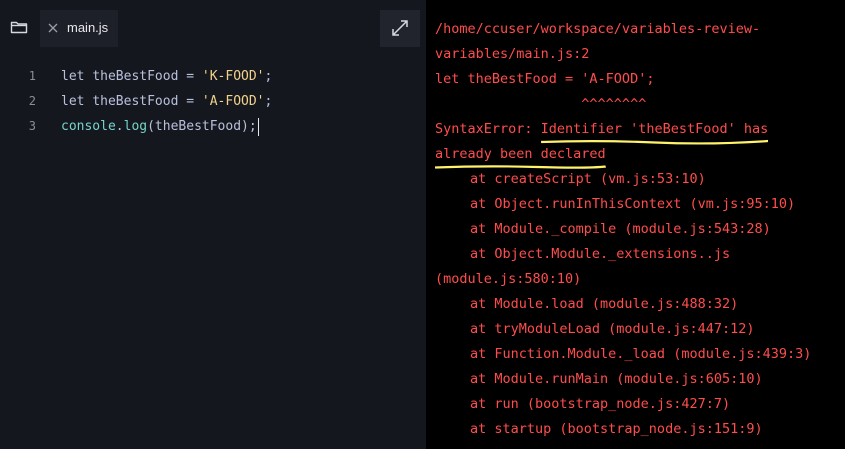 Image resolution: width=845 pixels, height=449 pixels. Describe the element at coordinates (32, 76) in the screenshot. I see `line-number: 1` at that location.